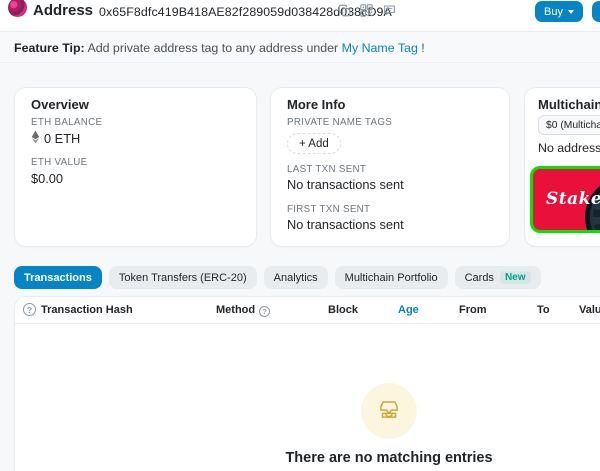 The width and height of the screenshot is (600, 471). Describe the element at coordinates (408, 310) in the screenshot. I see `column-age: Age` at that location.